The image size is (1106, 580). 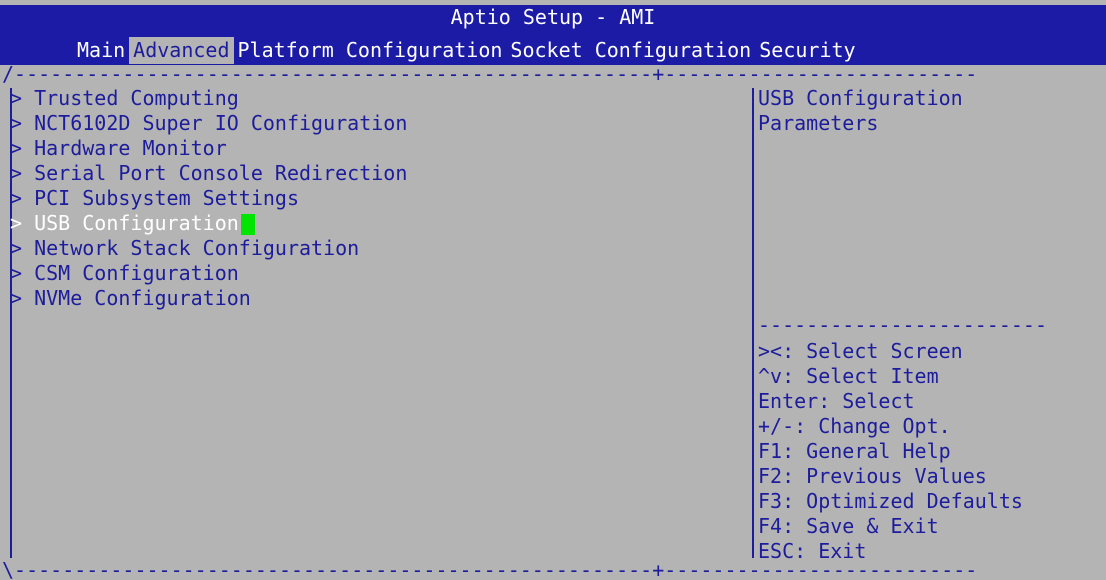 I want to click on menu-item-usb-configuration: > USB Configuration, so click(x=370, y=223).